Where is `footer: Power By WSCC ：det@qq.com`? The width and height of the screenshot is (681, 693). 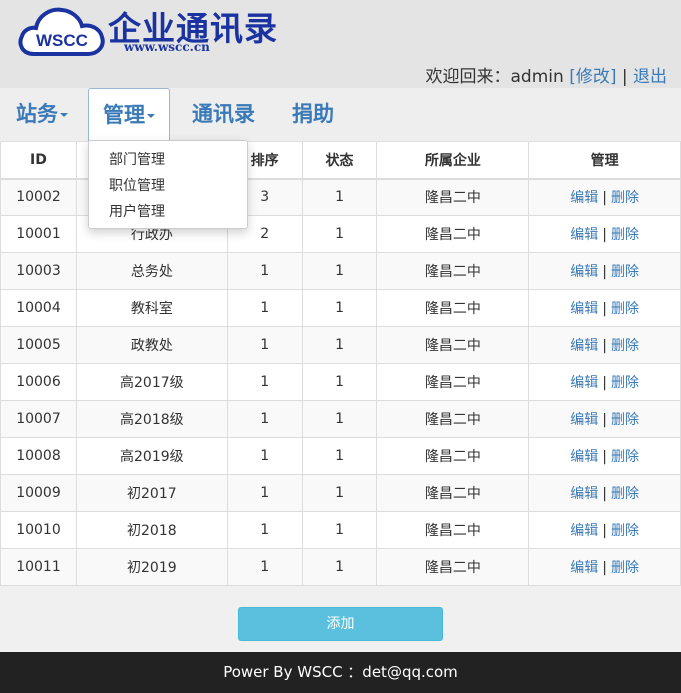 footer: Power By WSCC ：det@qq.com is located at coordinates (340, 672).